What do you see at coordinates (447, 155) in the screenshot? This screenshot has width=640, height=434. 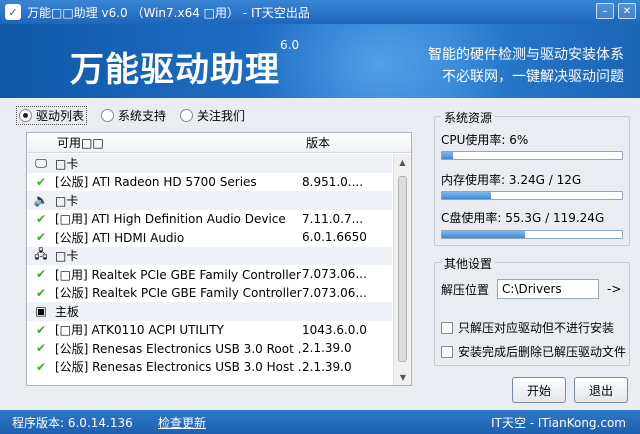 I see `cpu-usage-fill` at bounding box center [447, 155].